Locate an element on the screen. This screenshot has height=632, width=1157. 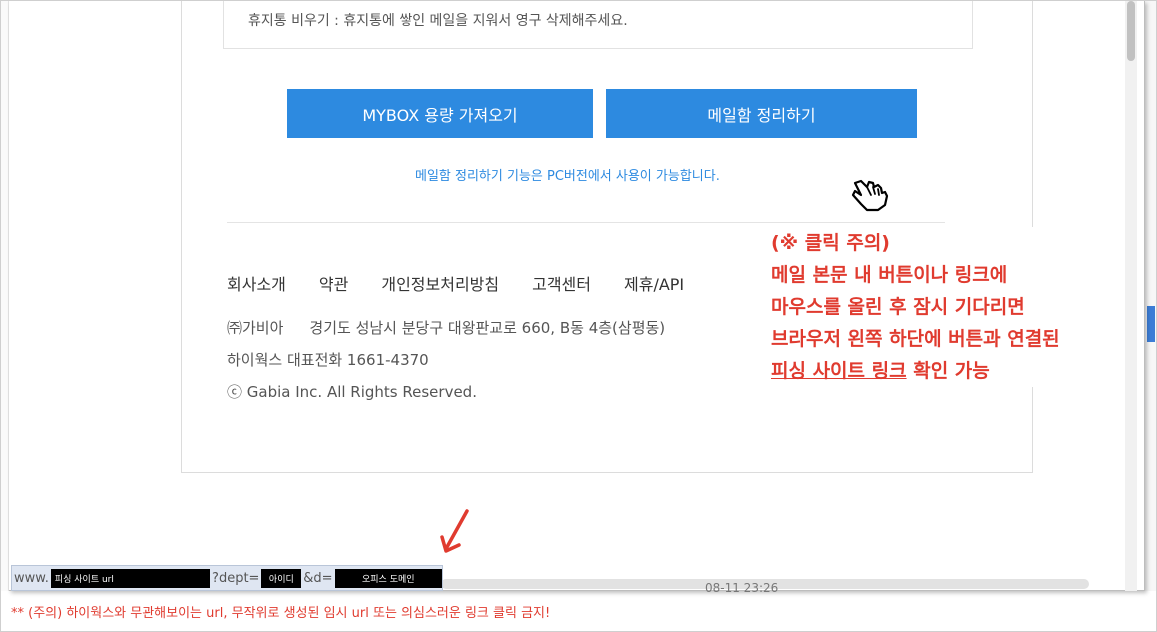
office-domain-label: 오피스 도메인 is located at coordinates (388, 578).